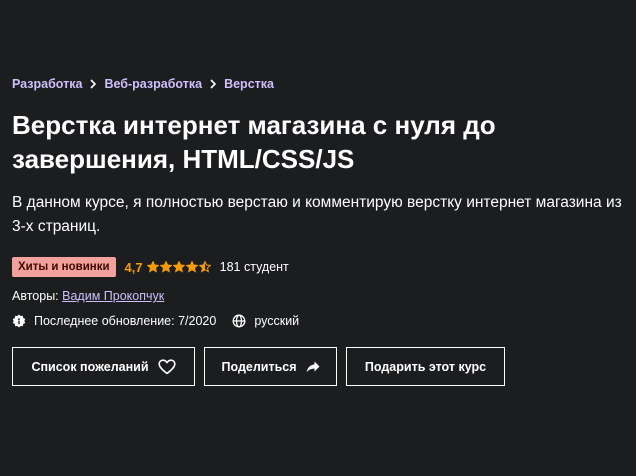 This screenshot has height=476, width=636. Describe the element at coordinates (153, 84) in the screenshot. I see `breadcrumb-item-web-development: Веб-разработка` at that location.